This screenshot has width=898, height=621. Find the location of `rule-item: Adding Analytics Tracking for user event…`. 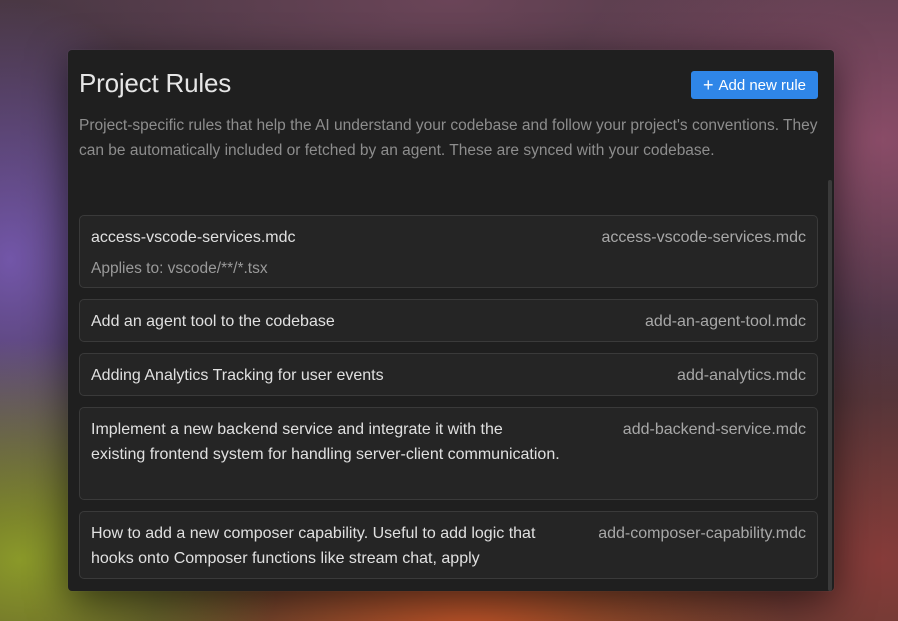

rule-item: Adding Analytics Tracking for user event… is located at coordinates (448, 374).